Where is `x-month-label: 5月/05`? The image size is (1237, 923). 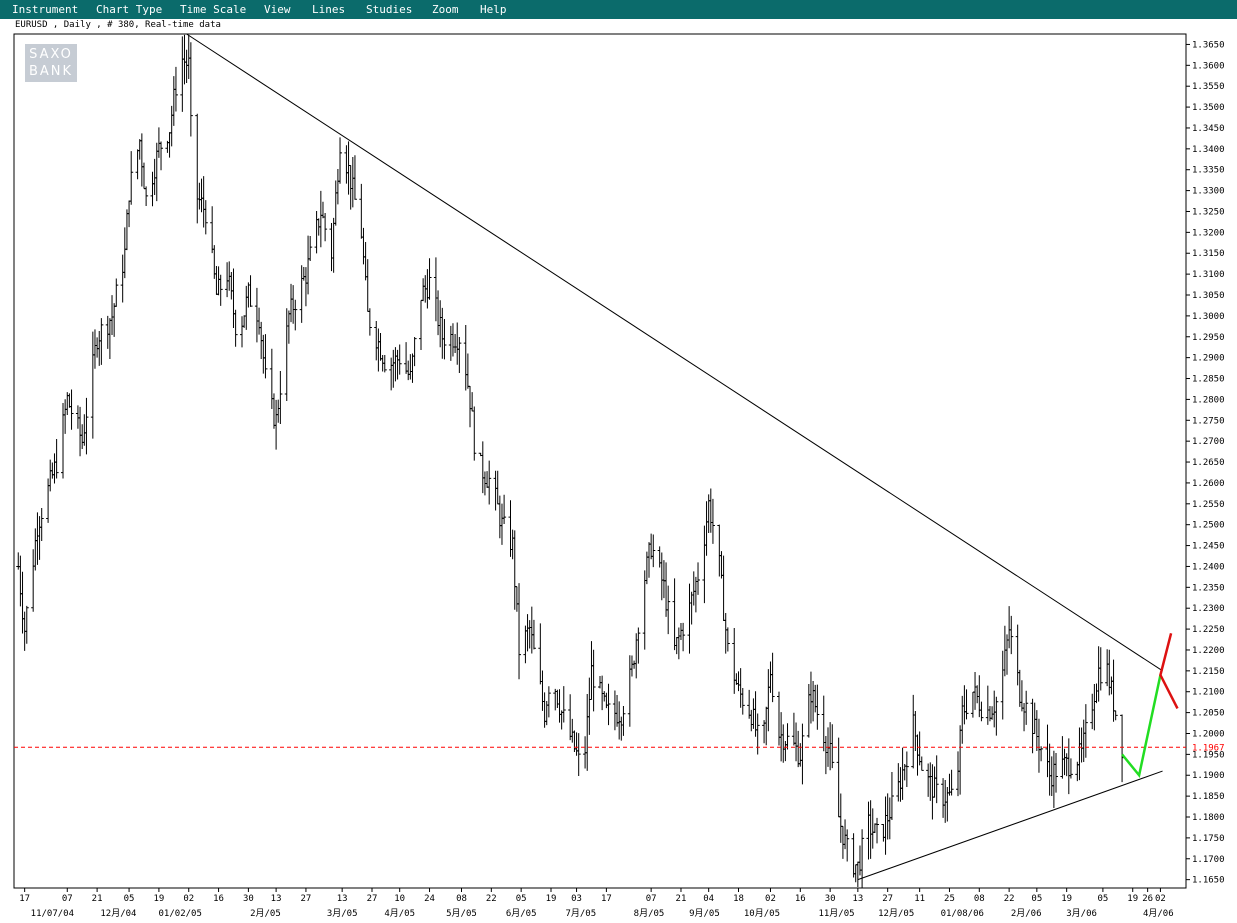 x-month-label: 5月/05 is located at coordinates (461, 913).